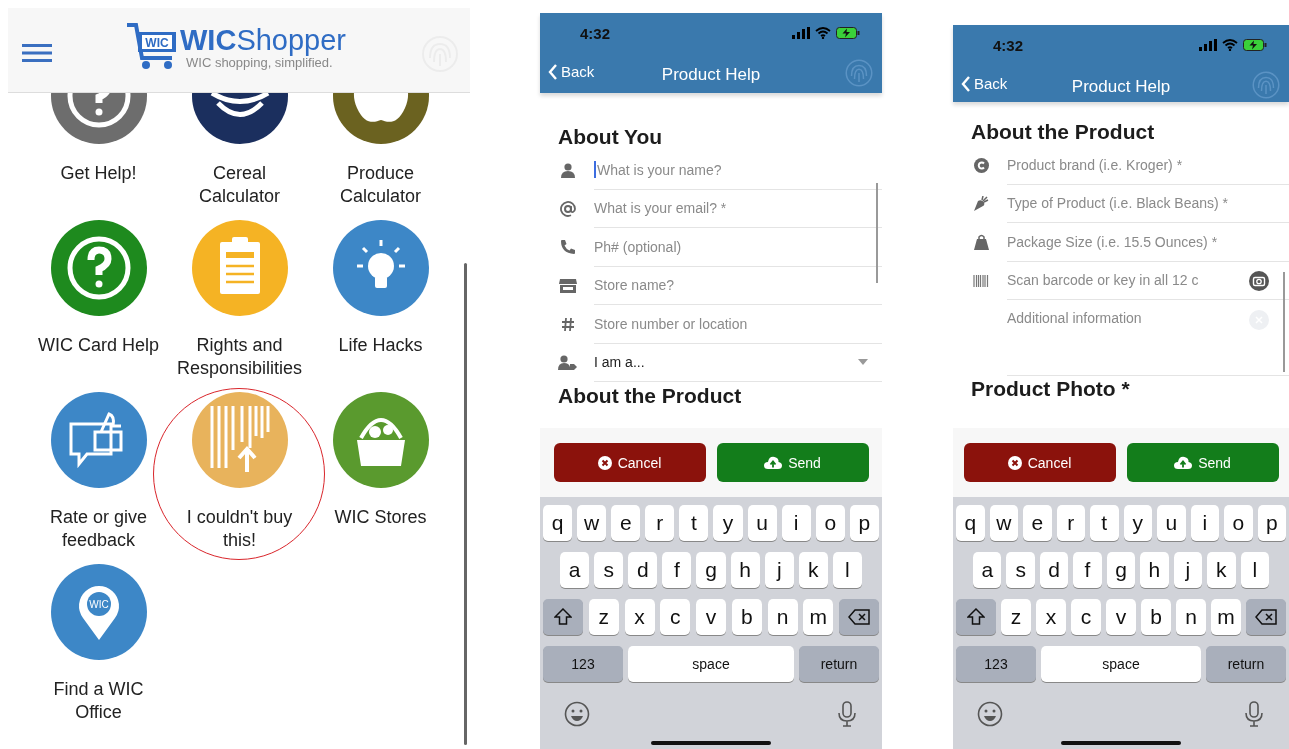  I want to click on tile-label: Cereal Calculator, so click(239, 185).